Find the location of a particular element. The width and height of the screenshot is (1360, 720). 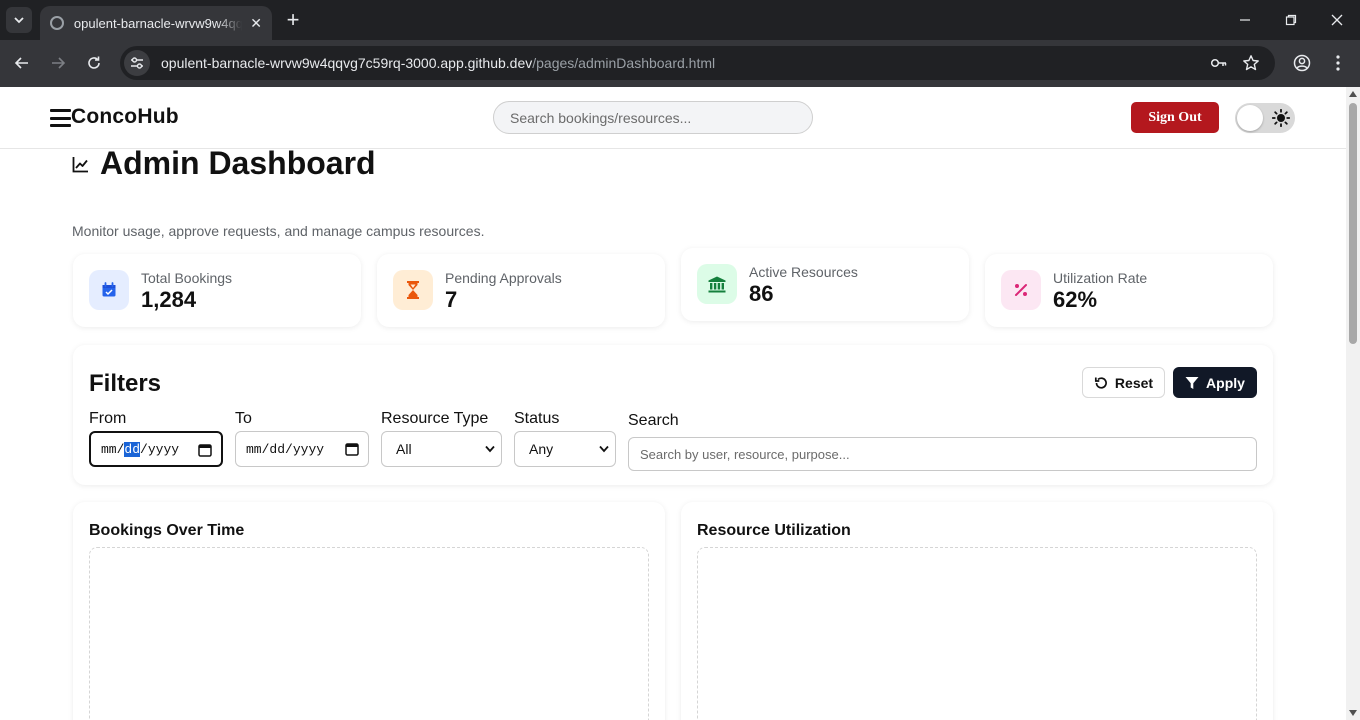

app-header: ConcoHub Sign Out is located at coordinates (673, 118).